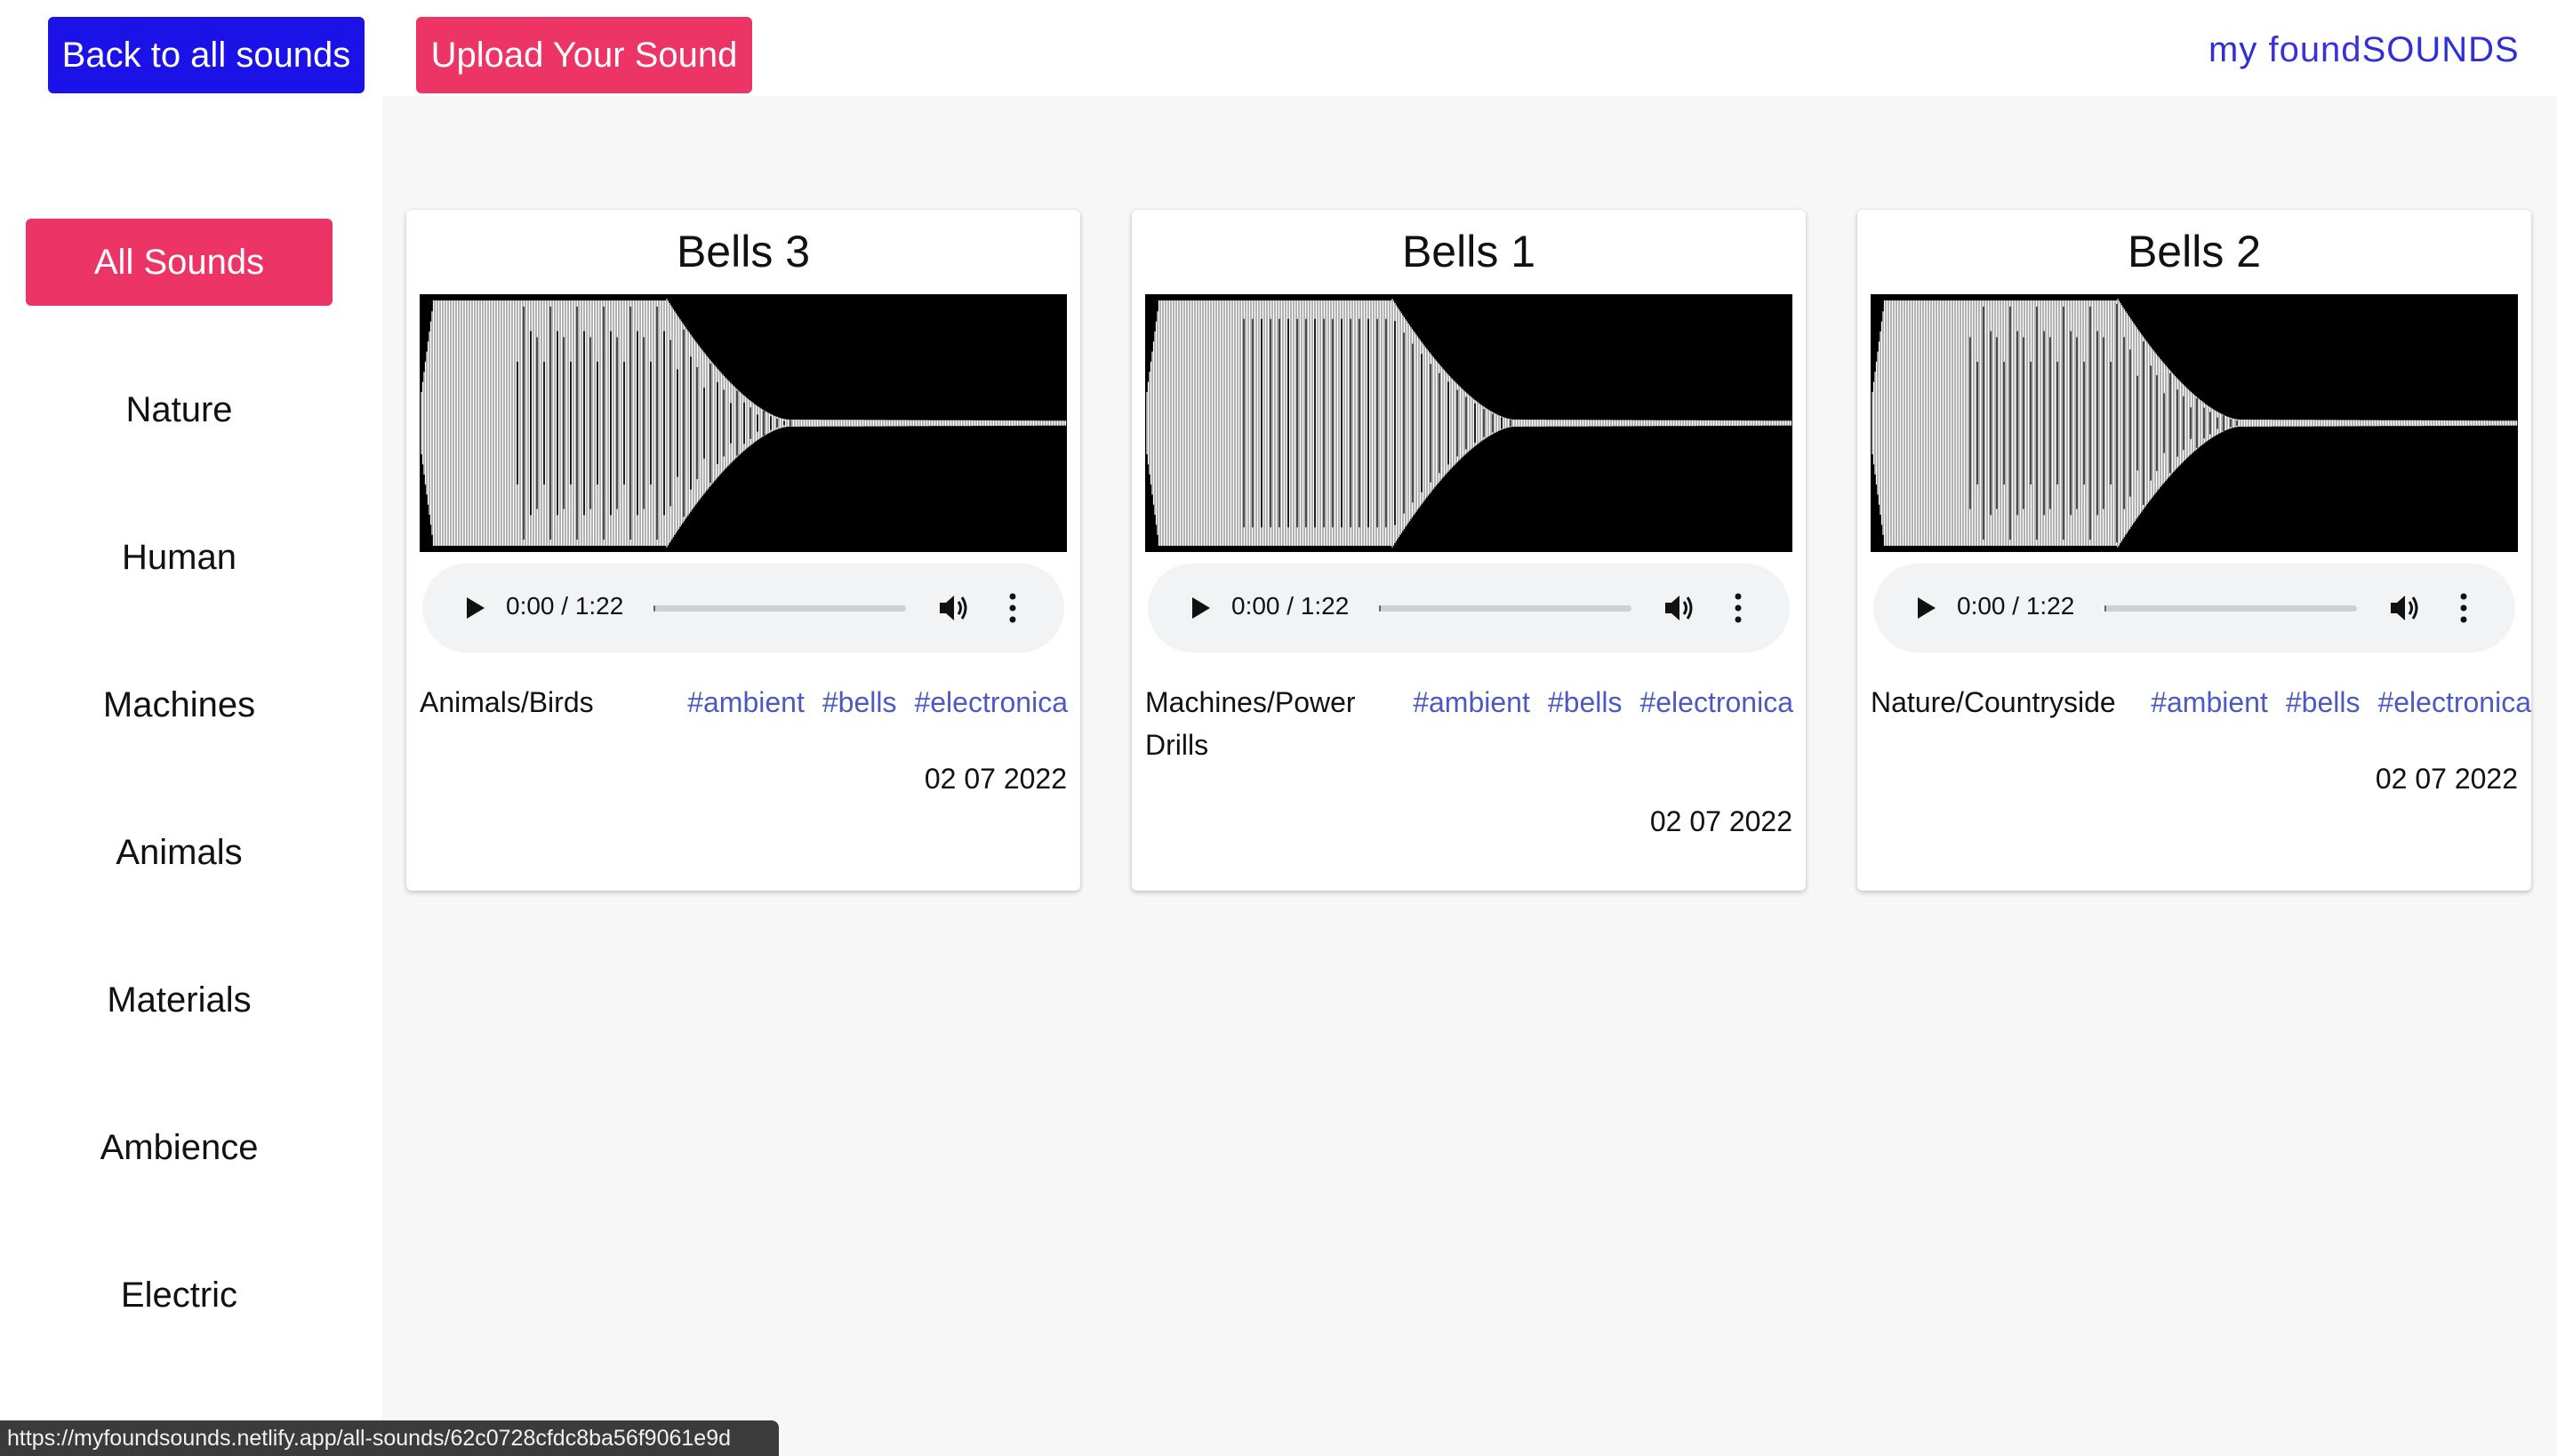 Image resolution: width=2557 pixels, height=1456 pixels. I want to click on upload-sound-button: Upload Your Sound, so click(584, 55).